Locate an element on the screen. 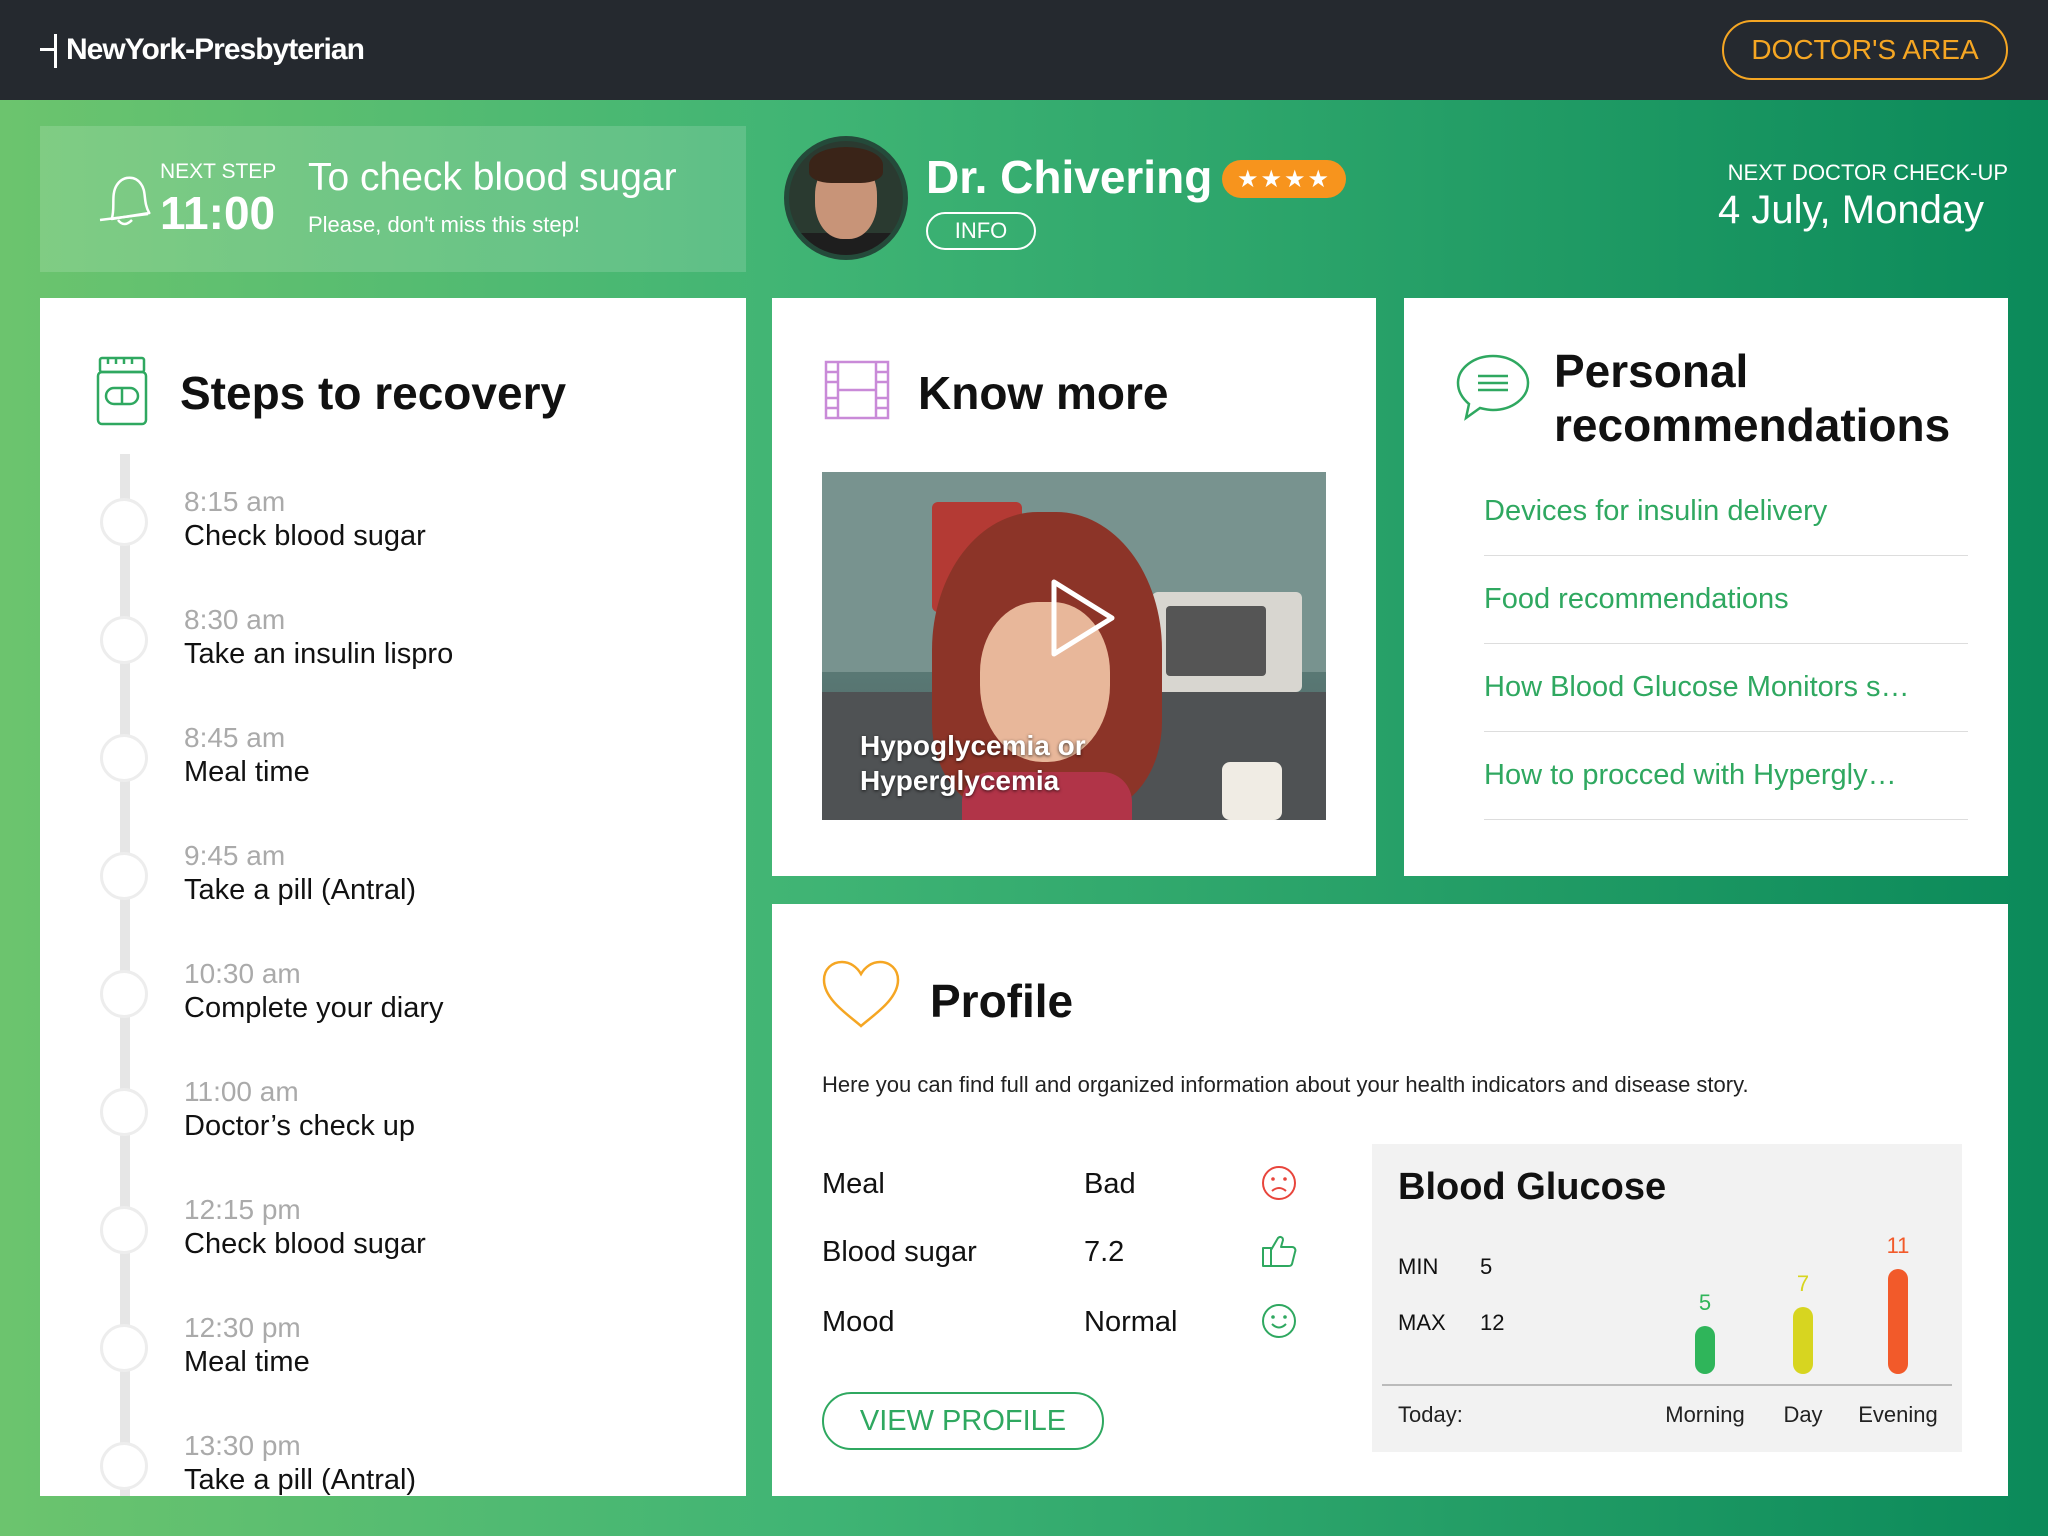 Image resolution: width=2048 pixels, height=1536 pixels. top-bar: NewYork-Presbyterian DOCTOR'S AREA is located at coordinates (1024, 50).